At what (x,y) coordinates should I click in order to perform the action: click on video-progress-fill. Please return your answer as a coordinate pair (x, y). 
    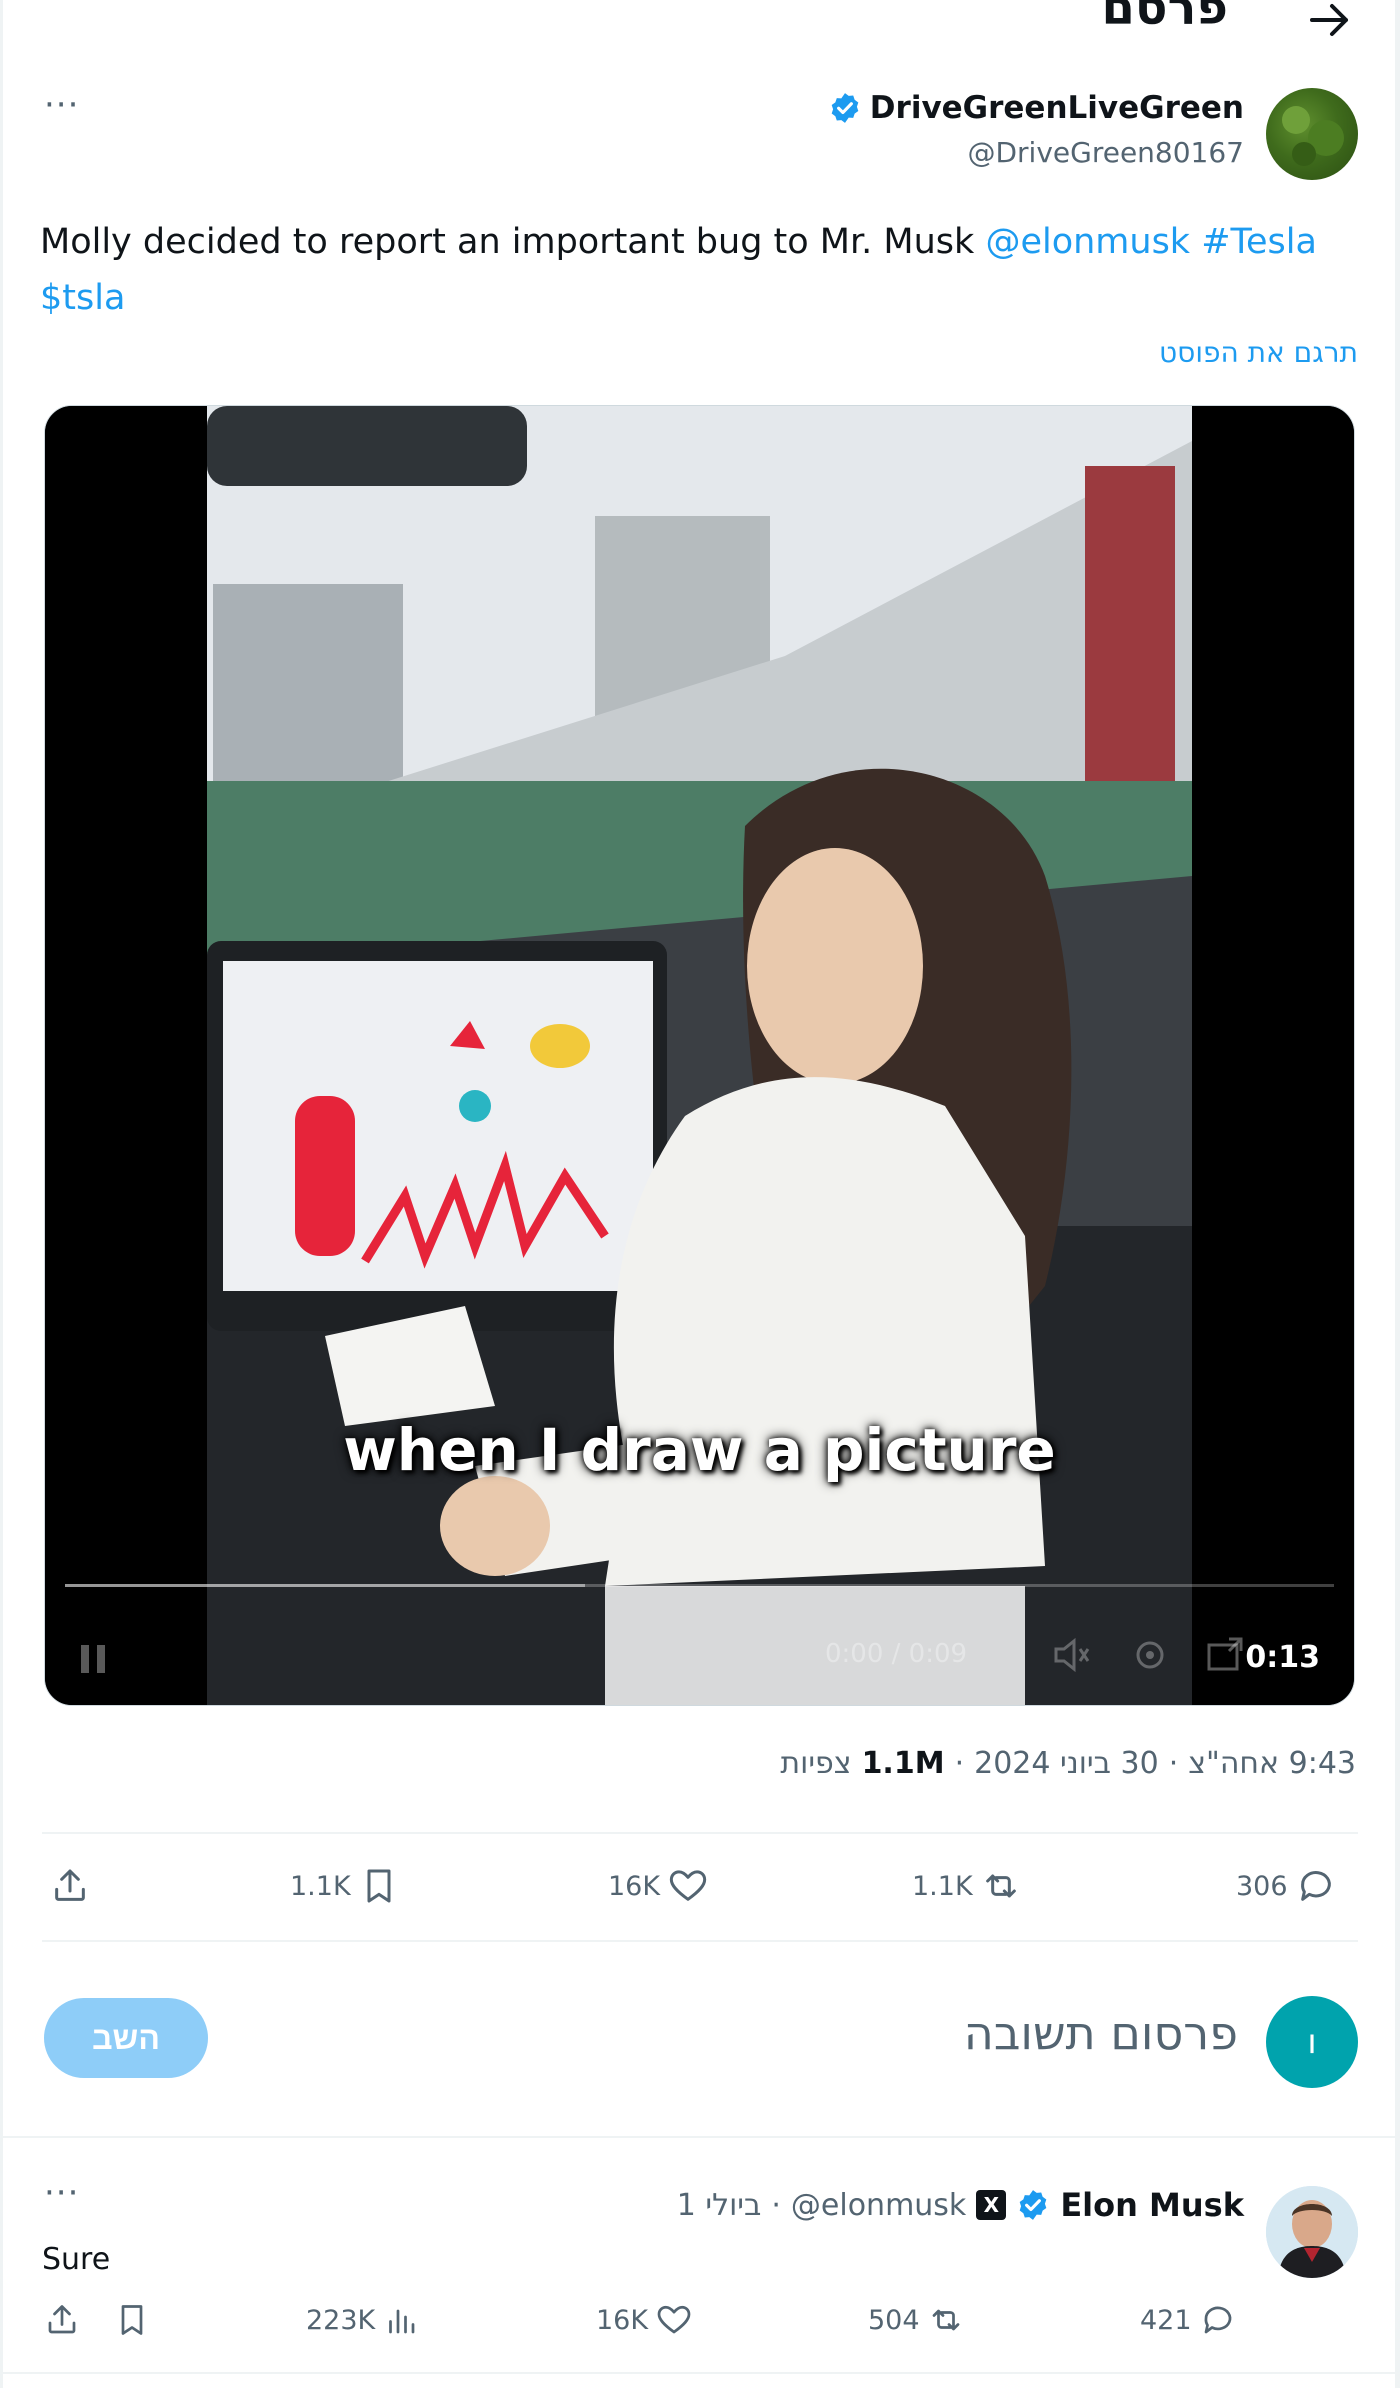
    Looking at the image, I should click on (325, 1585).